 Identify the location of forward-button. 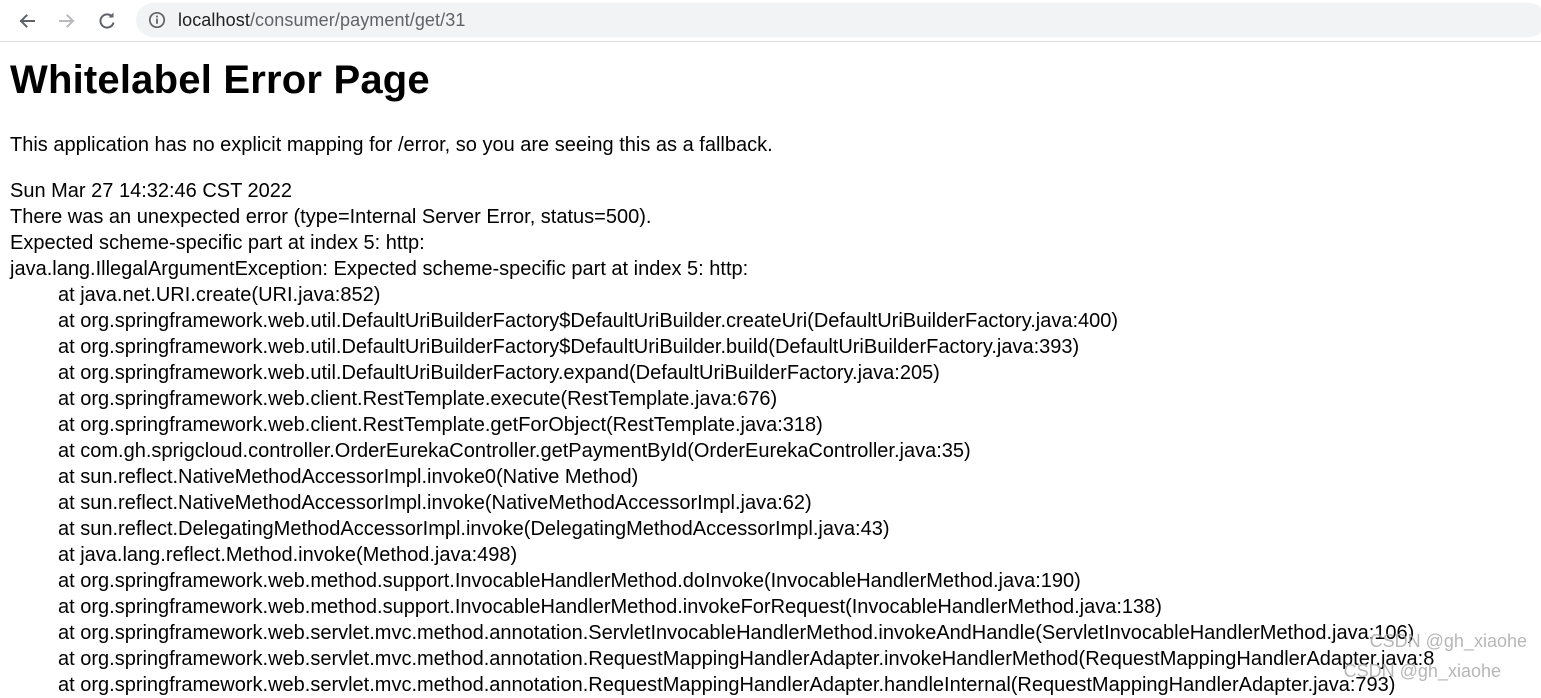
(67, 21).